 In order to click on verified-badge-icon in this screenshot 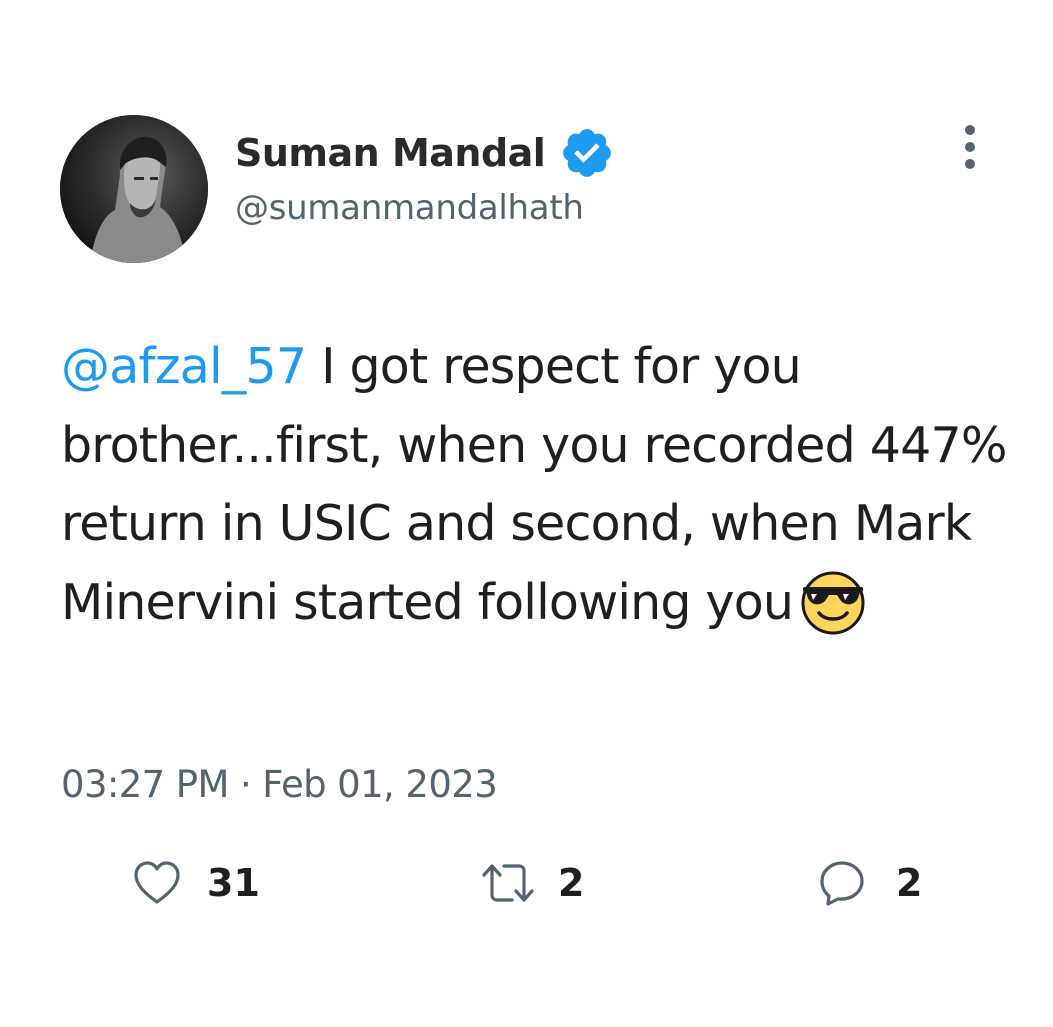, I will do `click(587, 153)`.